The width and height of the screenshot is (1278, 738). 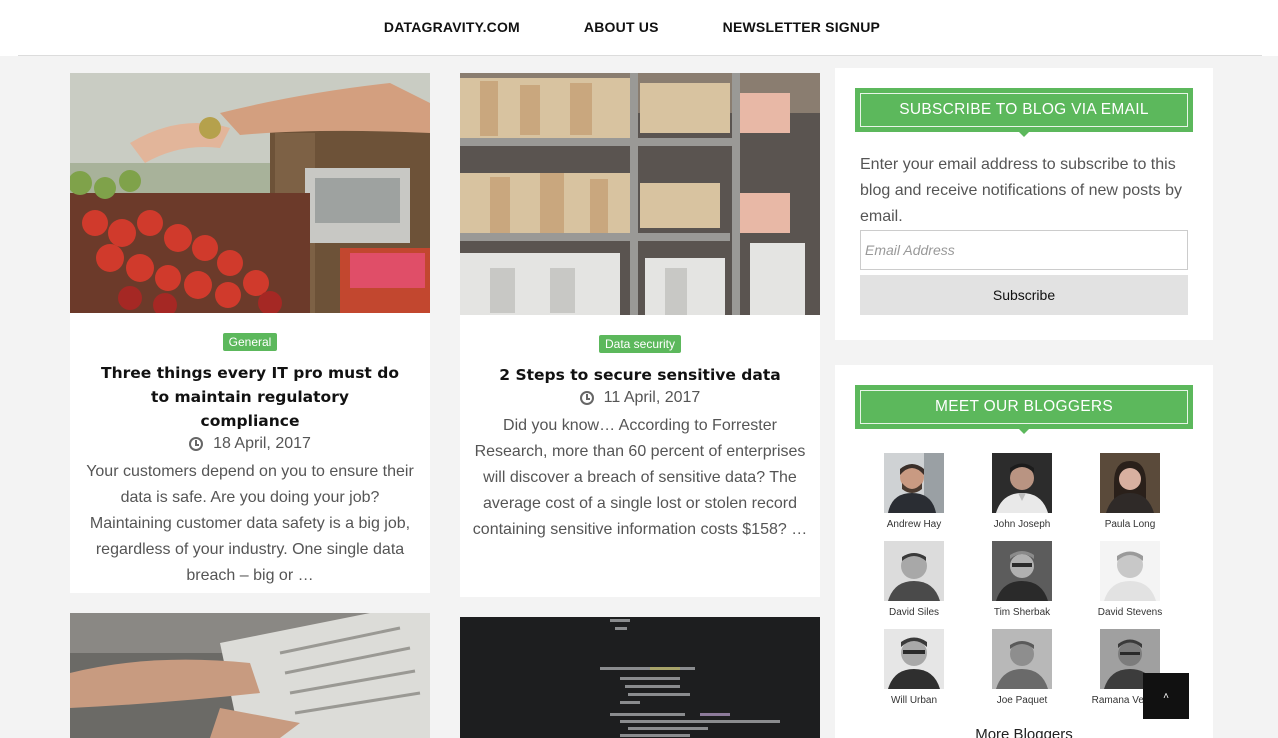 I want to click on post-image-newspaper, so click(x=250, y=675).